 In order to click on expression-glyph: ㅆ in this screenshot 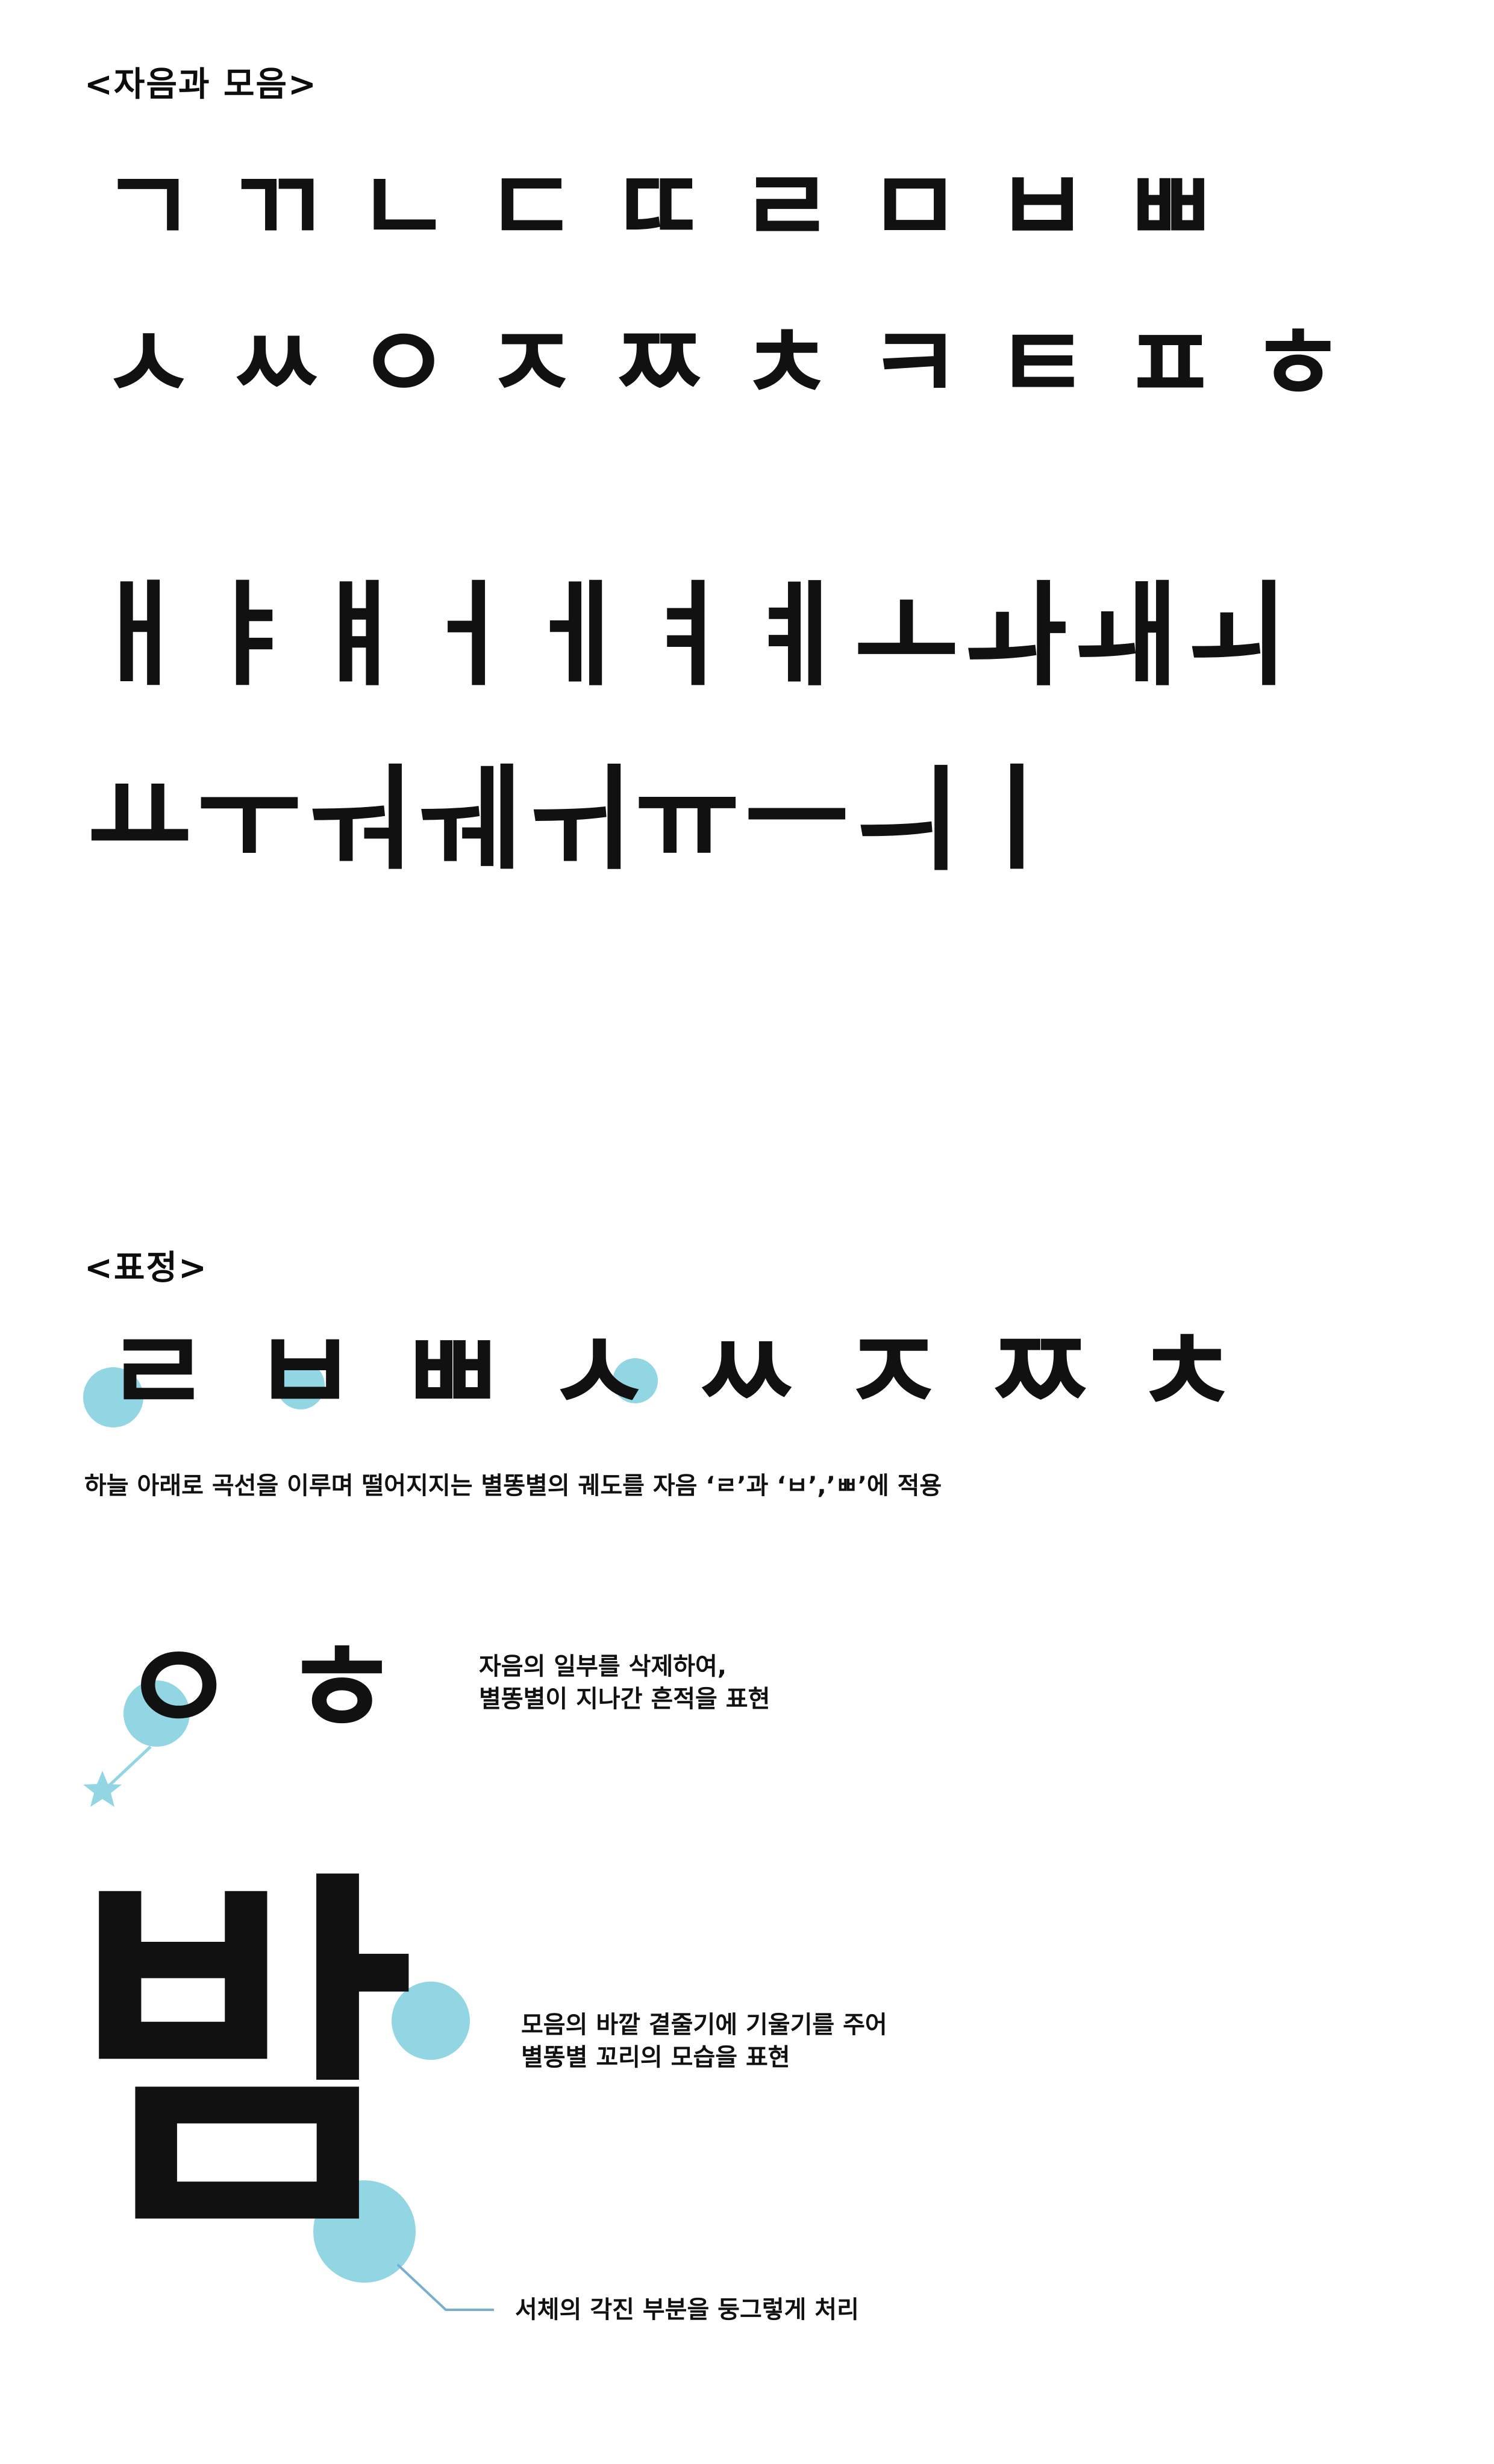, I will do `click(746, 1372)`.